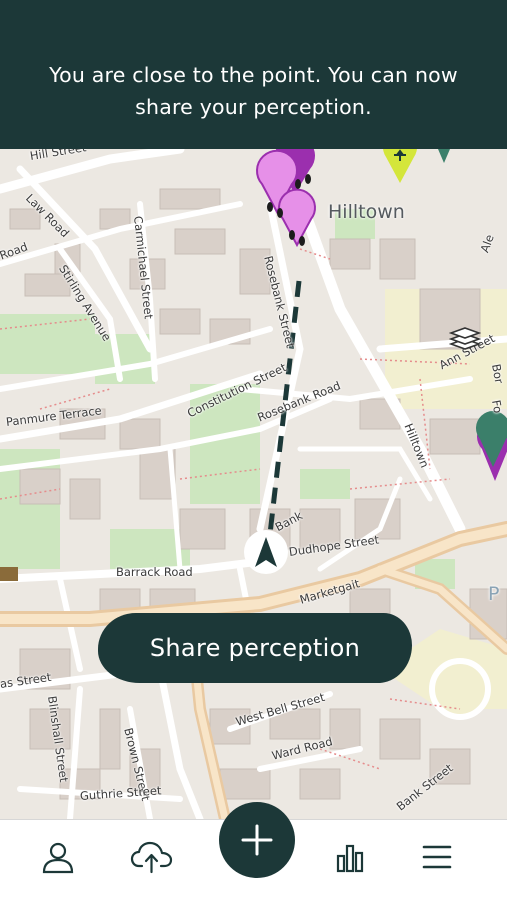 The width and height of the screenshot is (507, 900). I want to click on add-button, so click(257, 840).